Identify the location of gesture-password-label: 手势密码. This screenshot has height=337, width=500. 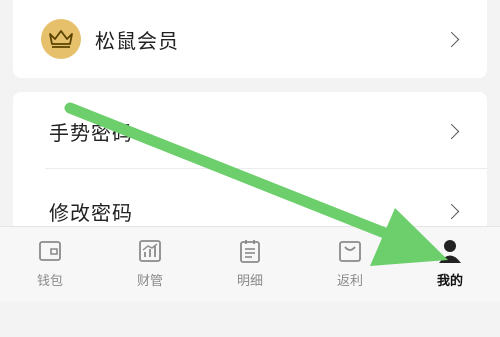
(91, 132).